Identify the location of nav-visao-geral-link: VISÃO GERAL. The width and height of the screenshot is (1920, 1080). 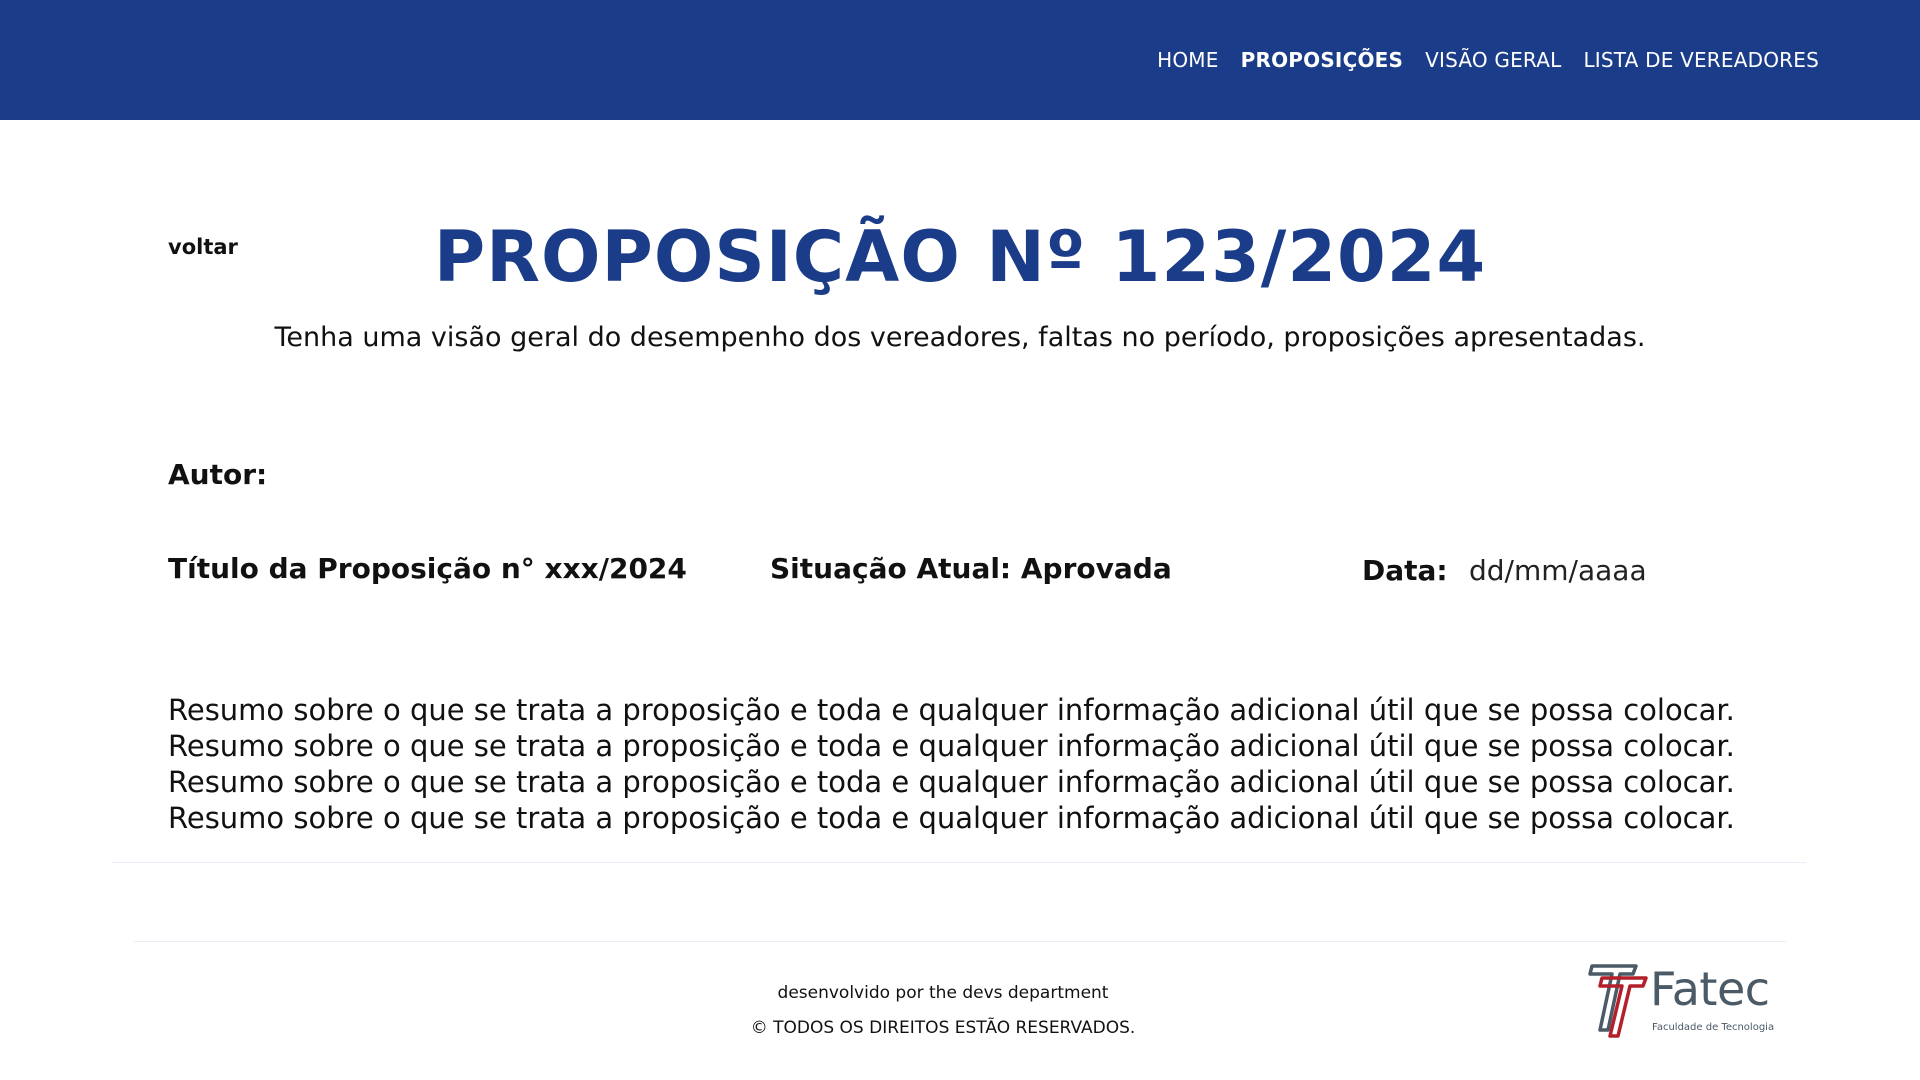
(1493, 60).